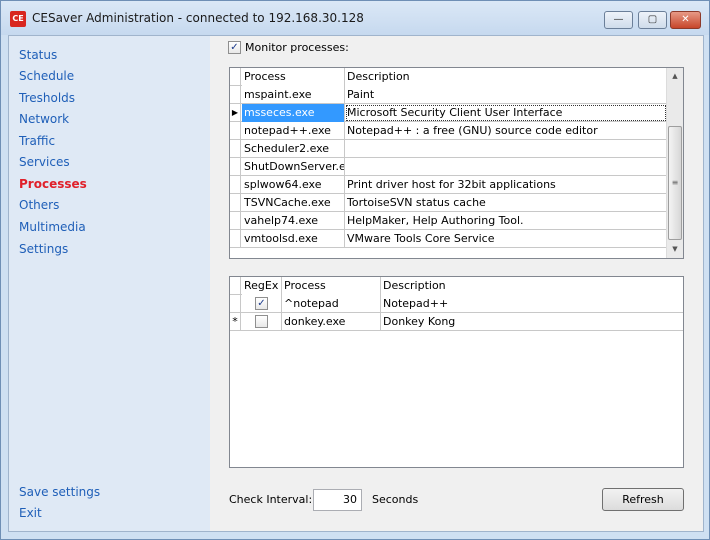 The height and width of the screenshot is (540, 710). What do you see at coordinates (293, 149) in the screenshot?
I see `process-cell: Scheduler2.exe` at bounding box center [293, 149].